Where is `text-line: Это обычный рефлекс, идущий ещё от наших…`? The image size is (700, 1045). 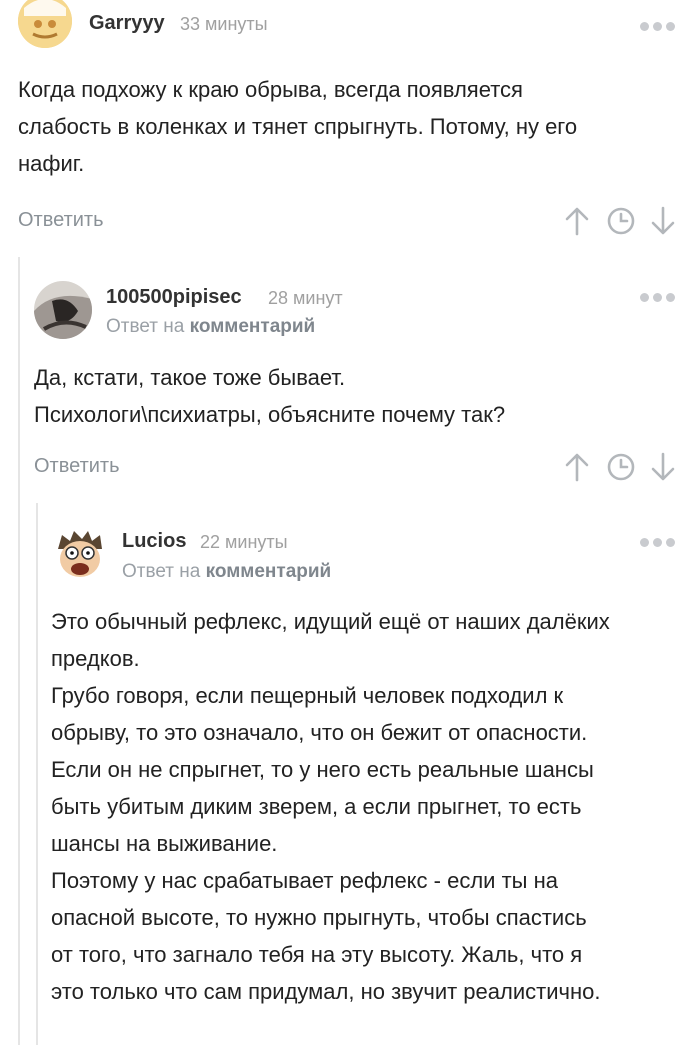
text-line: Это обычный рефлекс, идущий ещё от наших… is located at coordinates (330, 621).